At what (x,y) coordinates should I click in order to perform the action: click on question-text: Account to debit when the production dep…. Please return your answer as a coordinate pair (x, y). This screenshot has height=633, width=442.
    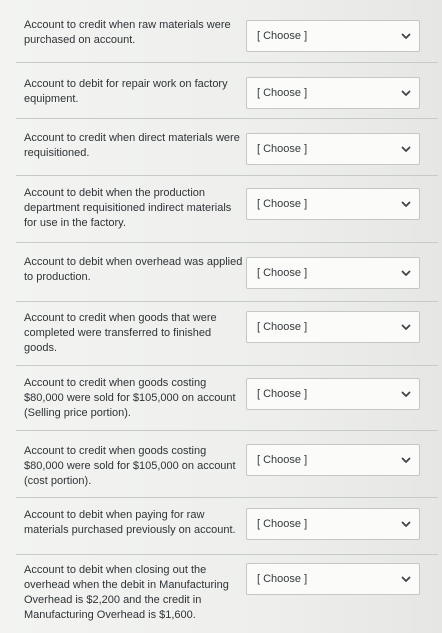
    Looking at the image, I should click on (128, 208).